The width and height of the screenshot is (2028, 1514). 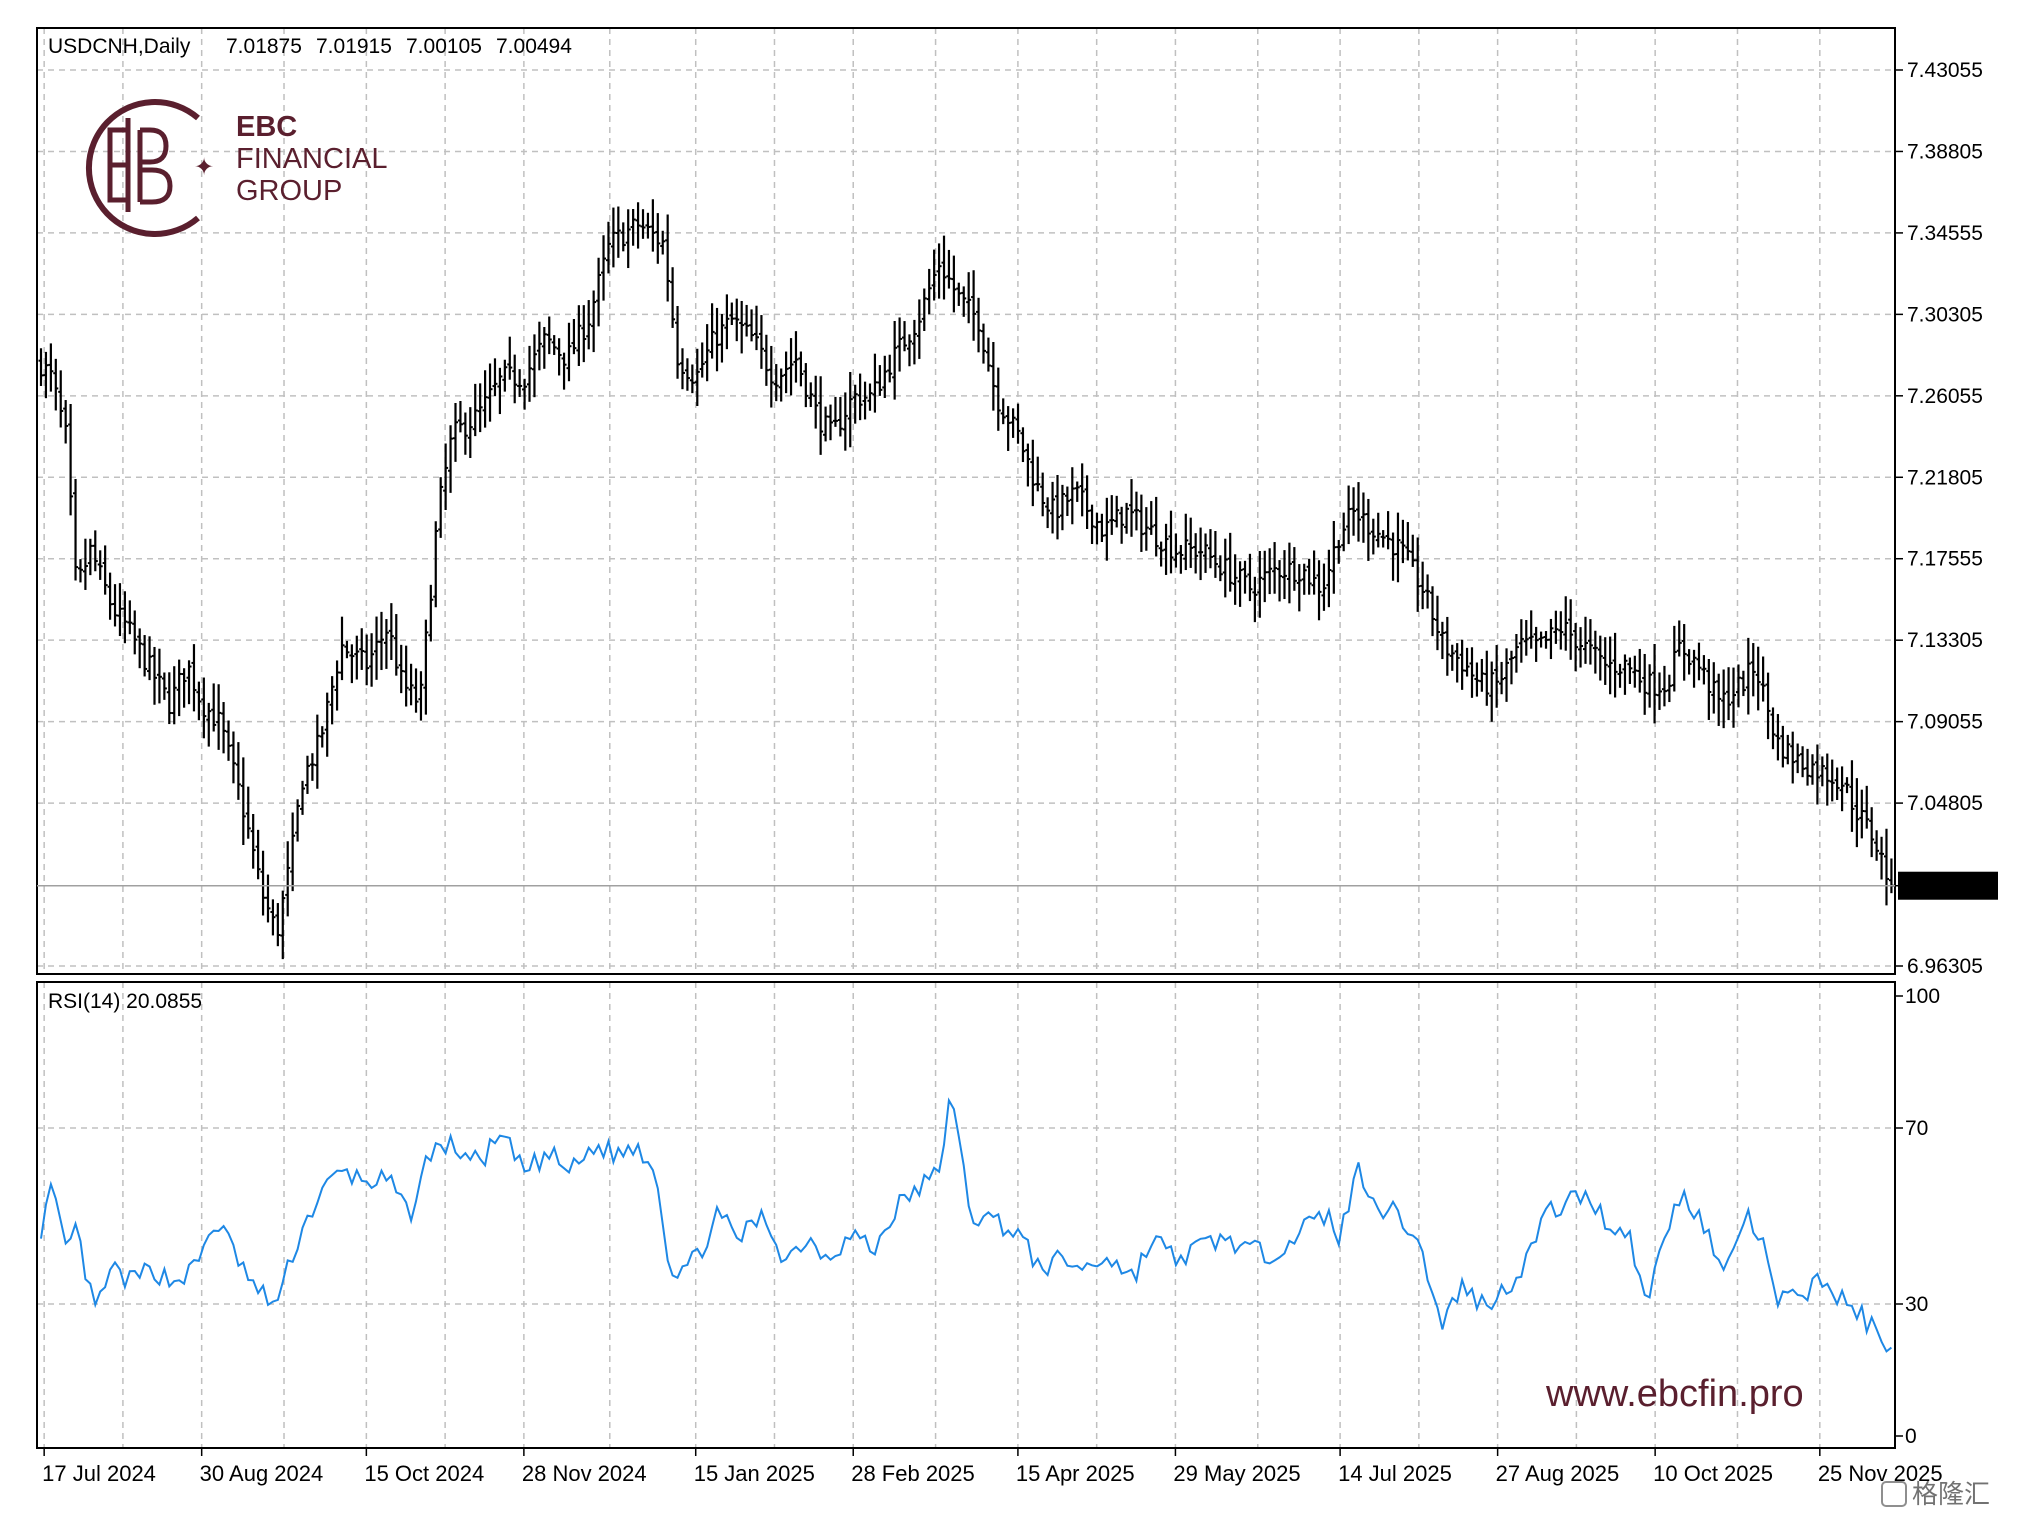 I want to click on price-tick-label: 7.13305, so click(x=1945, y=640).